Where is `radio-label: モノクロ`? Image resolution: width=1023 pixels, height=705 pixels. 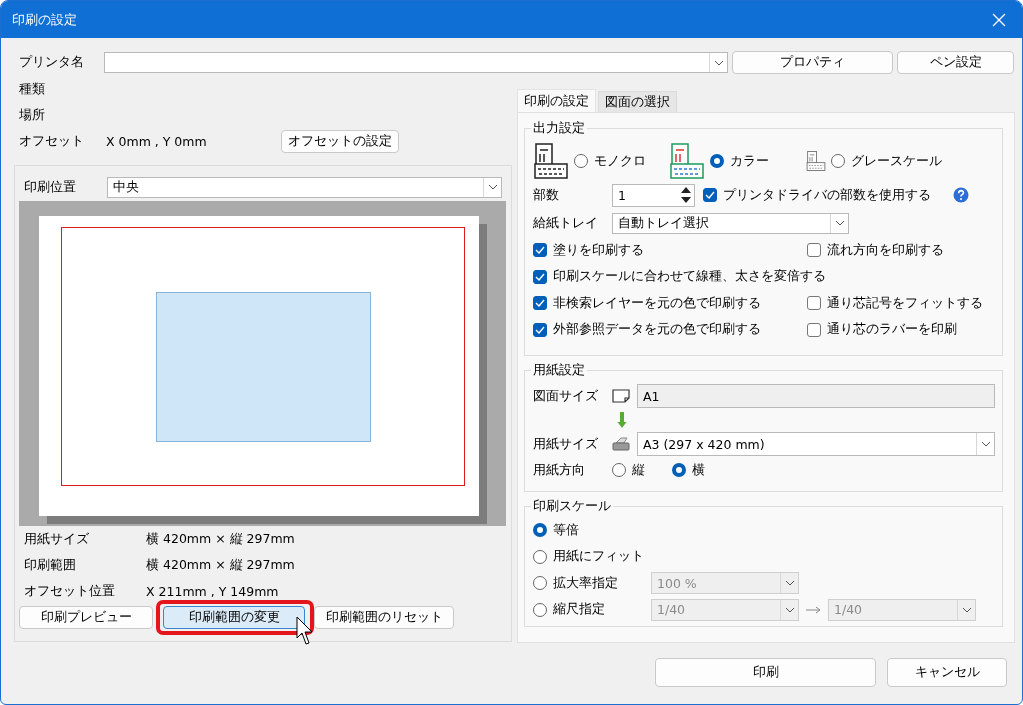 radio-label: モノクロ is located at coordinates (620, 161).